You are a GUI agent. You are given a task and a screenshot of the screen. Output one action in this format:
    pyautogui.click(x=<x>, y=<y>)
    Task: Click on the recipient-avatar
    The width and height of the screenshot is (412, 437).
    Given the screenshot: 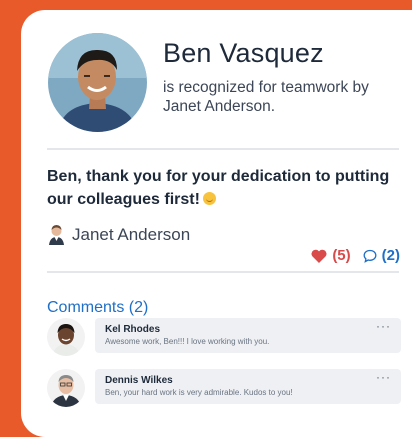 What is the action you would take?
    pyautogui.click(x=97, y=82)
    